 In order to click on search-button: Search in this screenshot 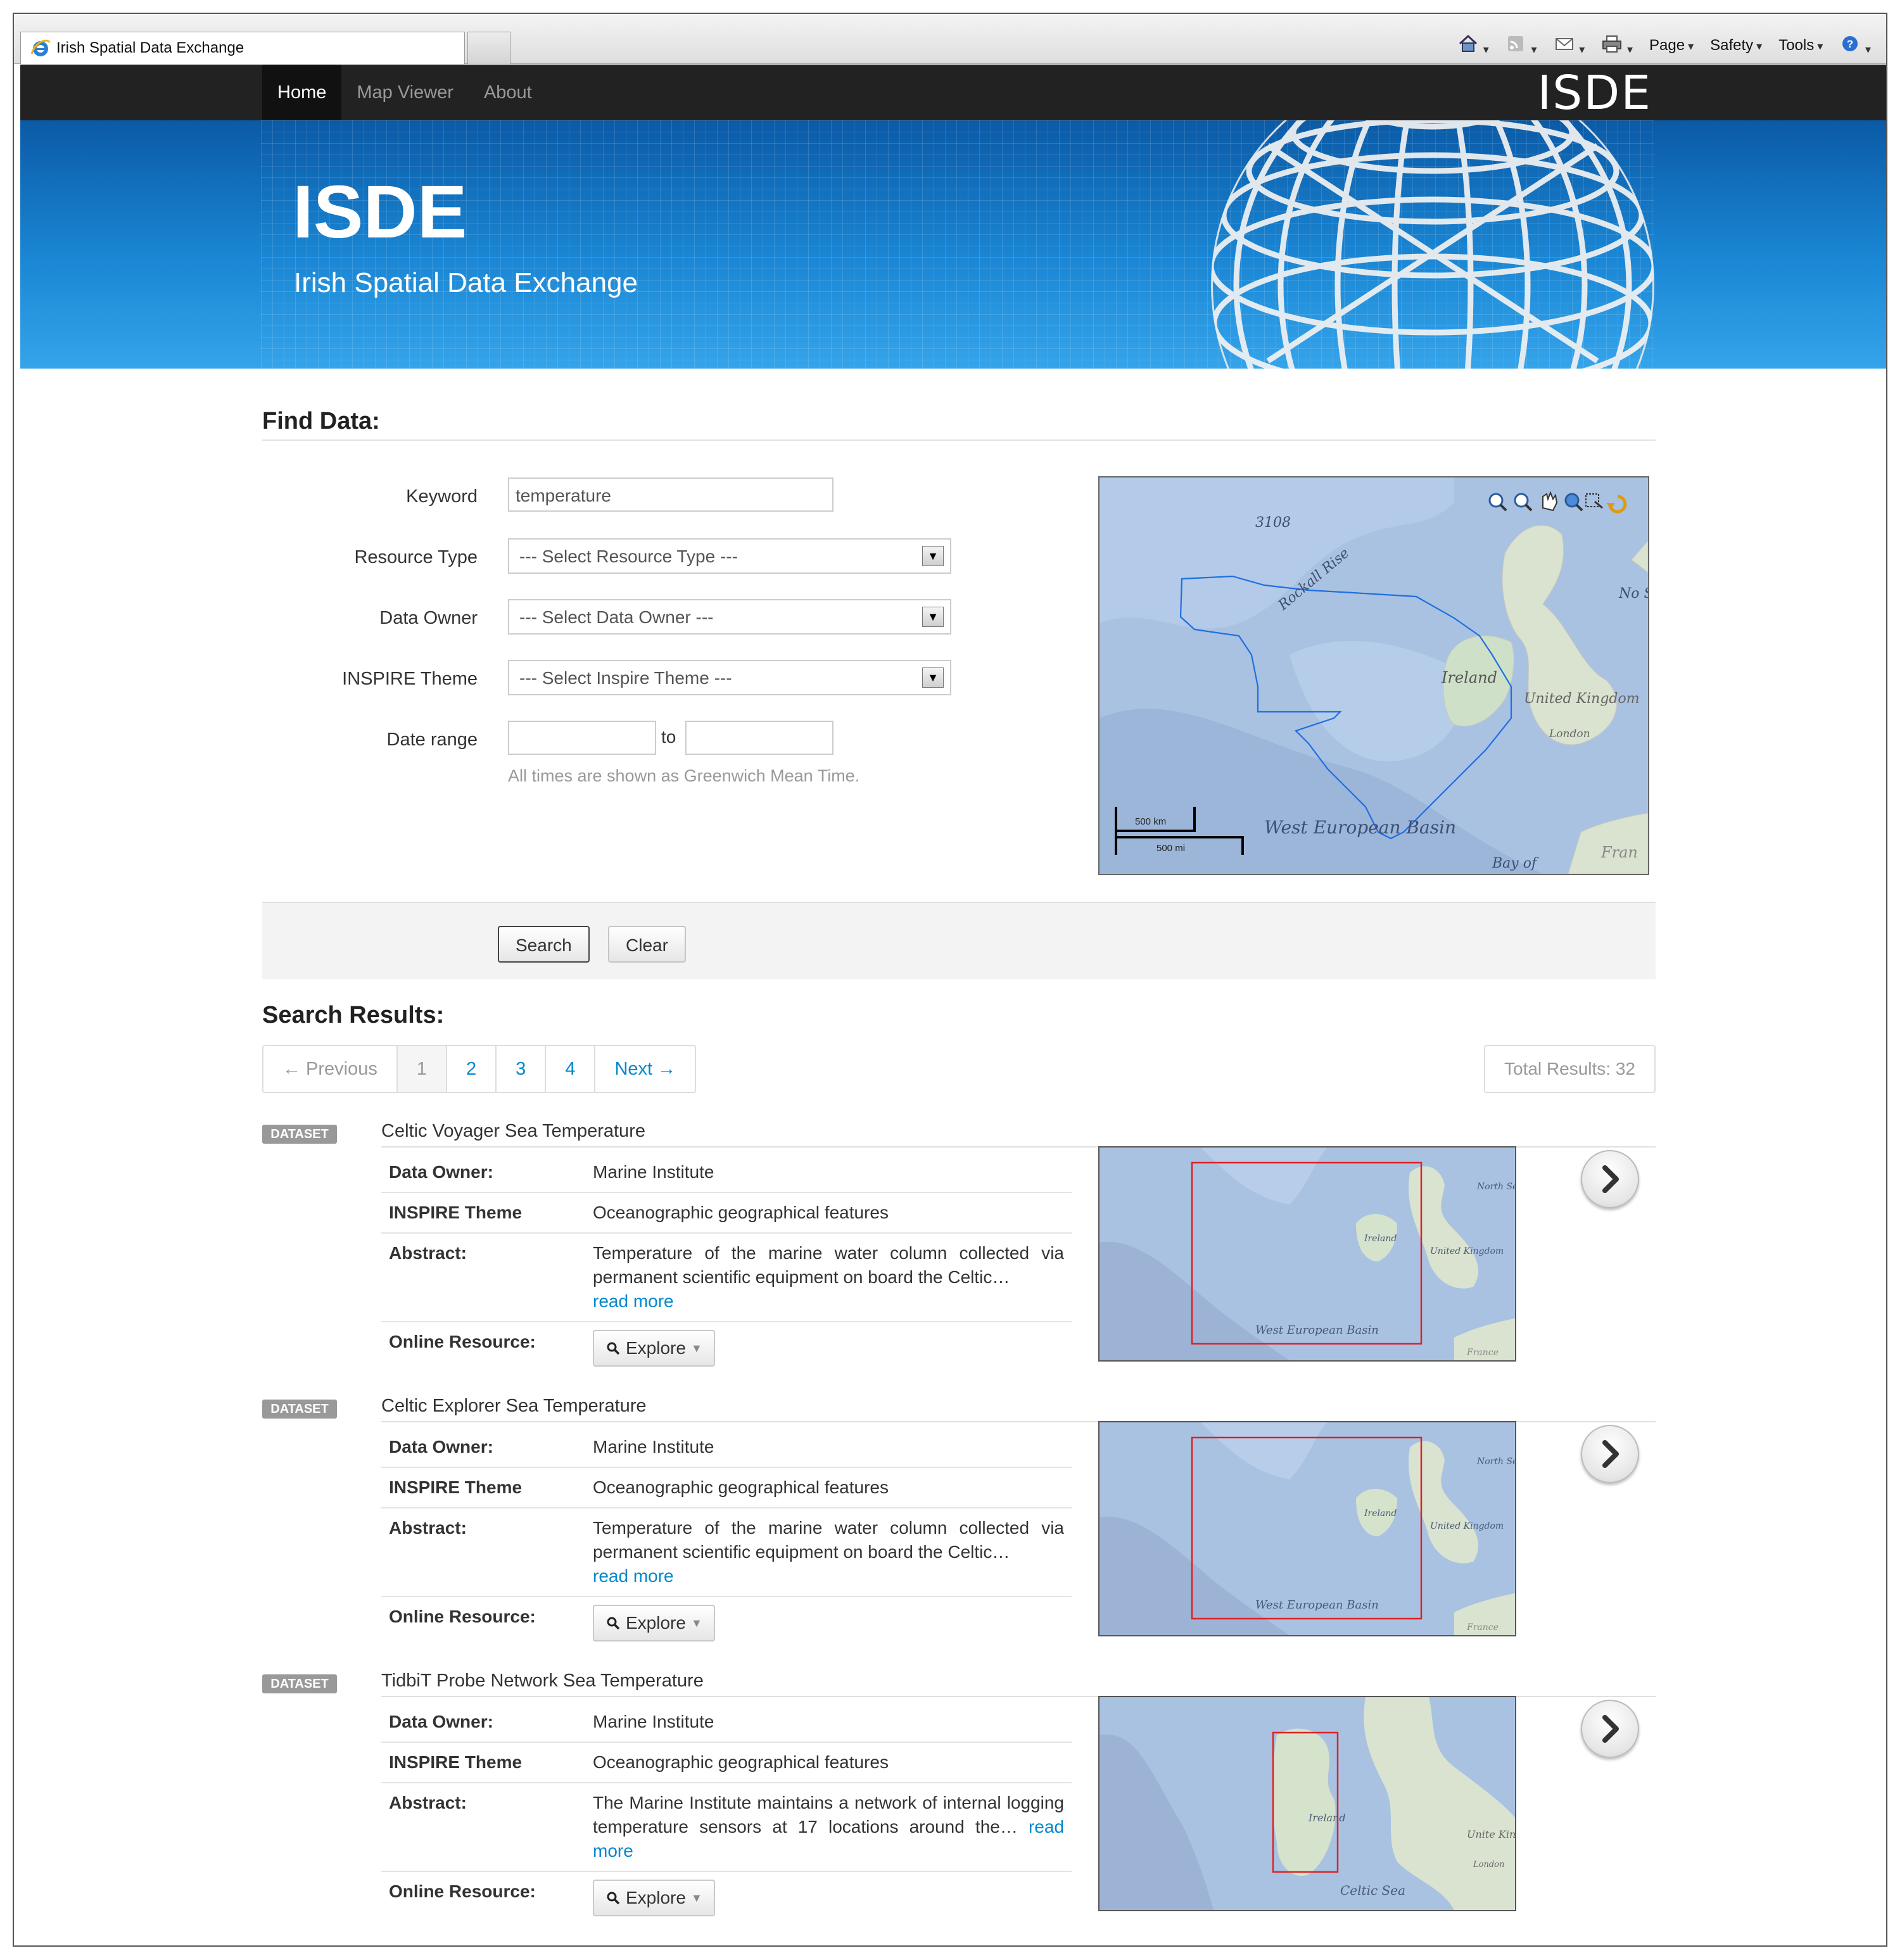, I will do `click(544, 945)`.